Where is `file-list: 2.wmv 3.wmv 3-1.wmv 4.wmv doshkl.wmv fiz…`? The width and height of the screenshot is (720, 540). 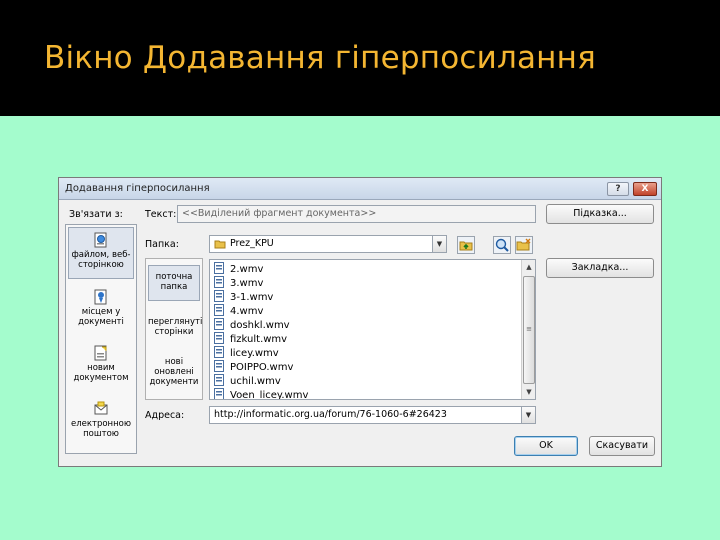 file-list: 2.wmv 3.wmv 3-1.wmv 4.wmv doshkl.wmv fiz… is located at coordinates (372, 329).